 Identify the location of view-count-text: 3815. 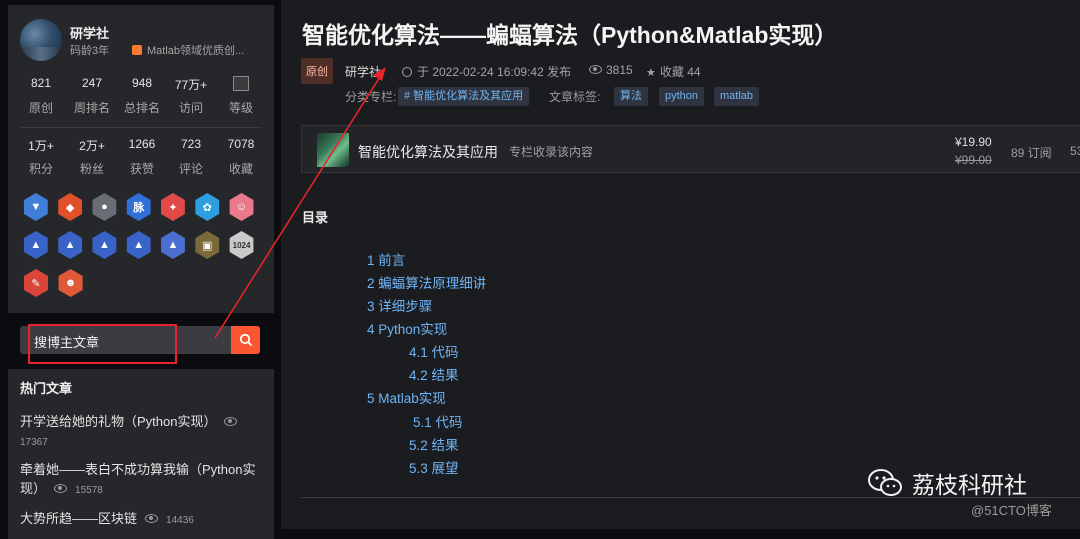
(619, 70).